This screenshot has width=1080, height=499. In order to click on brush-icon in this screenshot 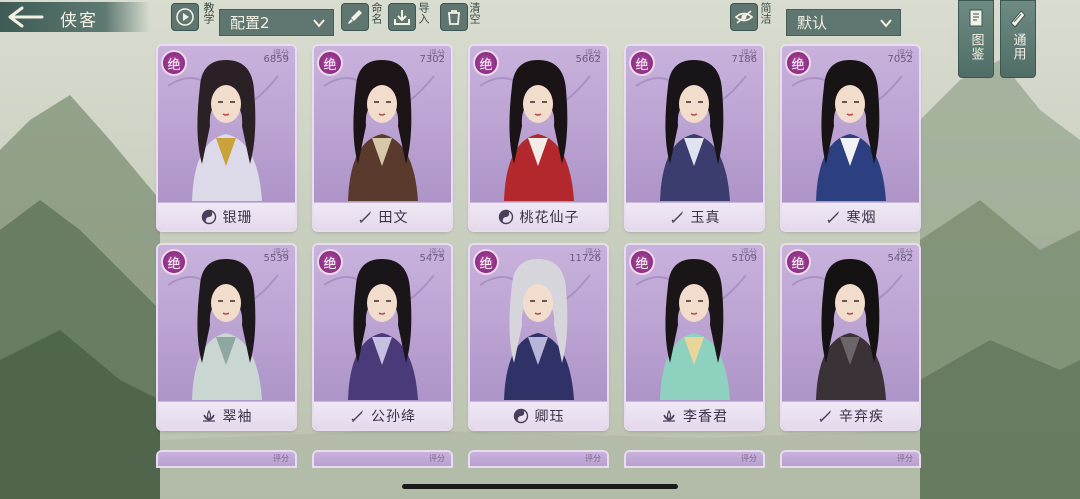, I will do `click(355, 17)`.